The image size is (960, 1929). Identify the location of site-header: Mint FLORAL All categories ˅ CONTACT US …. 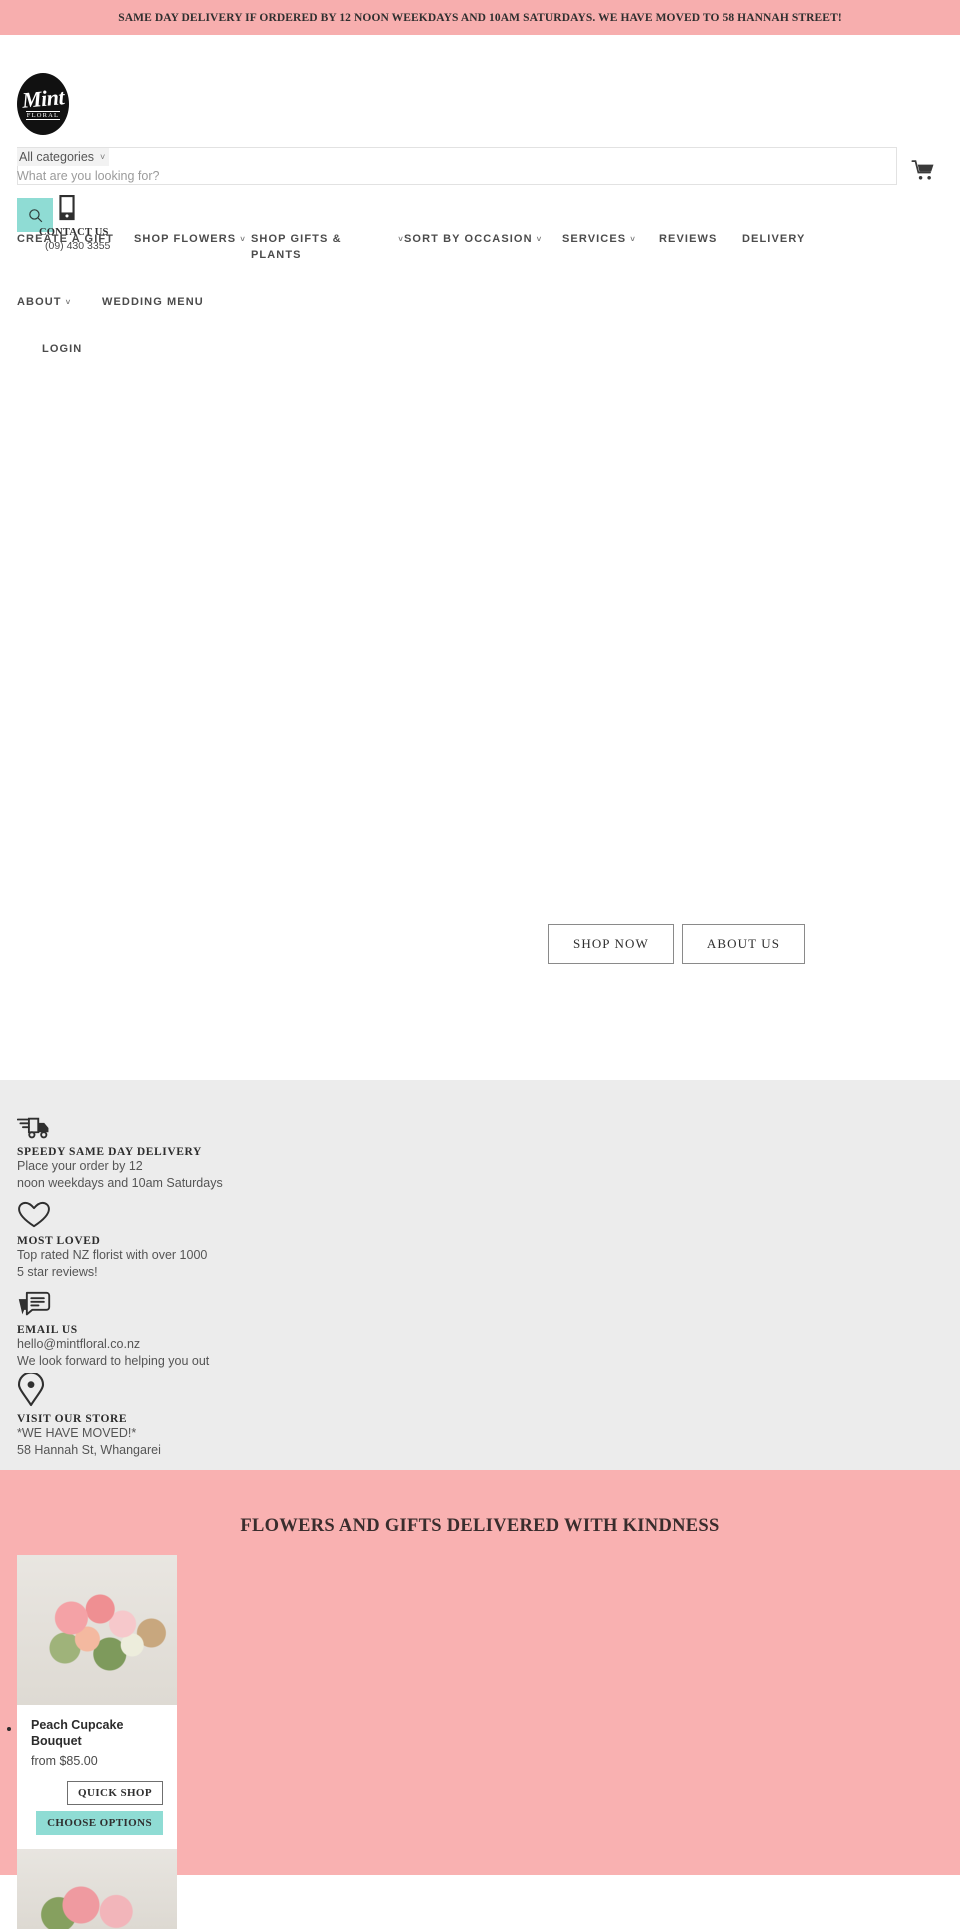
(480, 143).